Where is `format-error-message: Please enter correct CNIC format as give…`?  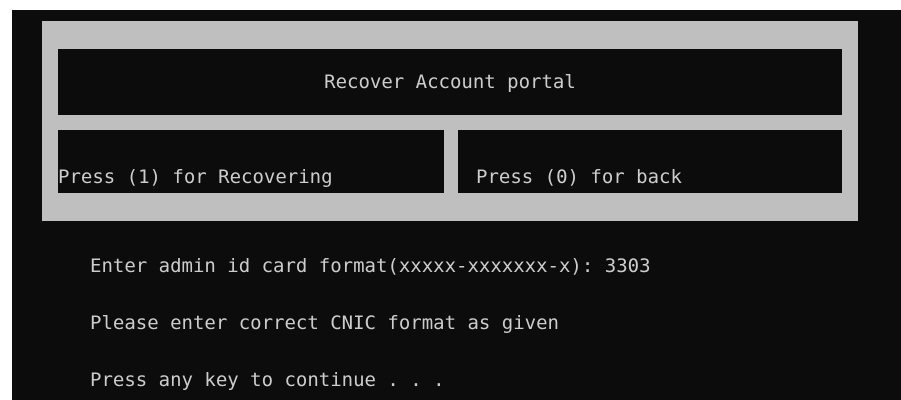
format-error-message: Please enter correct CNIC format as give… is located at coordinates (324, 323).